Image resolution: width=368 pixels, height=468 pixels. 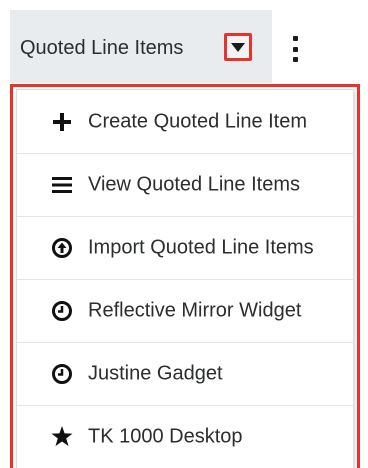 I want to click on menu-item-label: Justine Gadget, so click(x=155, y=373).